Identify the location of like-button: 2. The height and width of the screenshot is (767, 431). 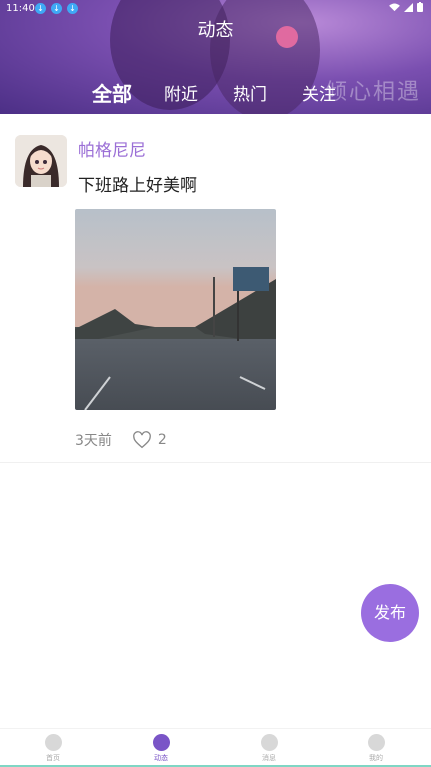
(149, 440).